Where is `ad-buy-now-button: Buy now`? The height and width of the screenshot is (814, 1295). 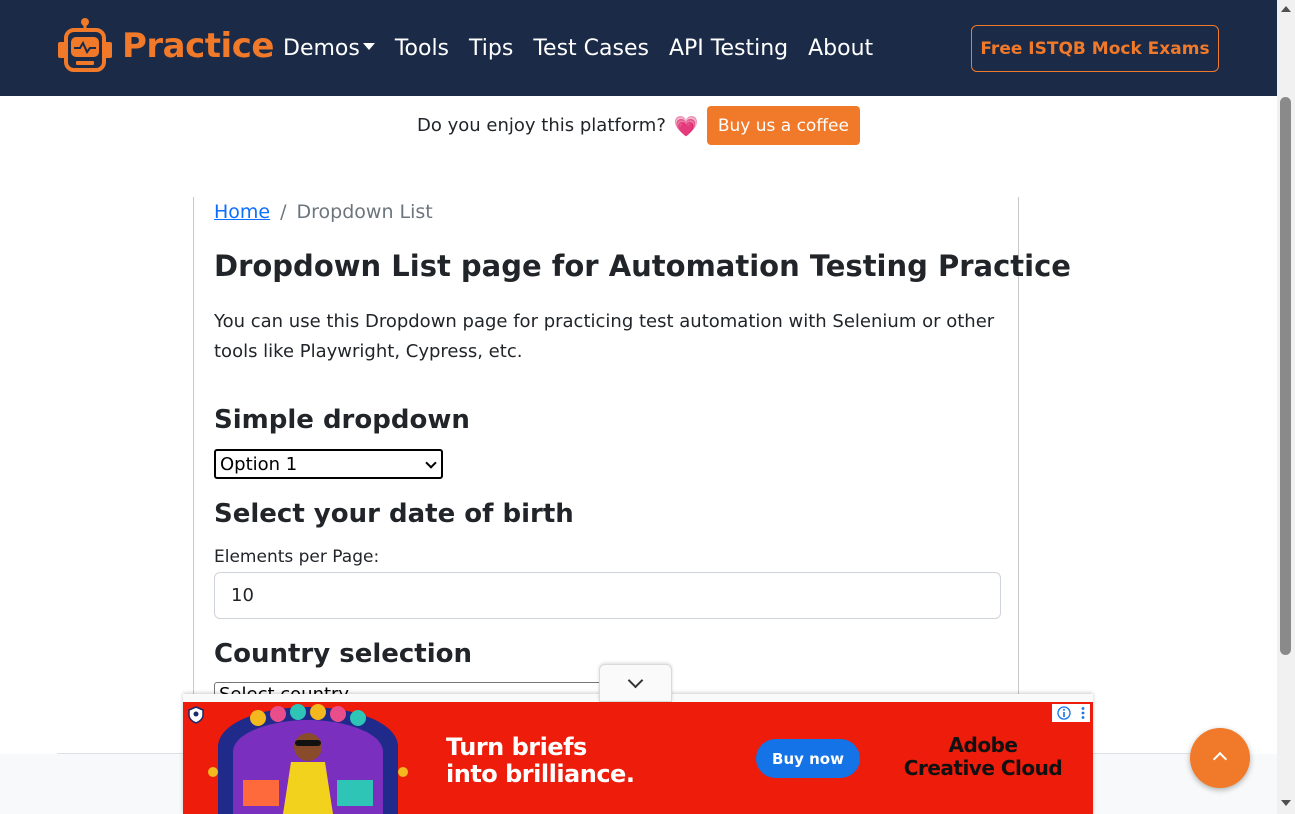
ad-buy-now-button: Buy now is located at coordinates (808, 758).